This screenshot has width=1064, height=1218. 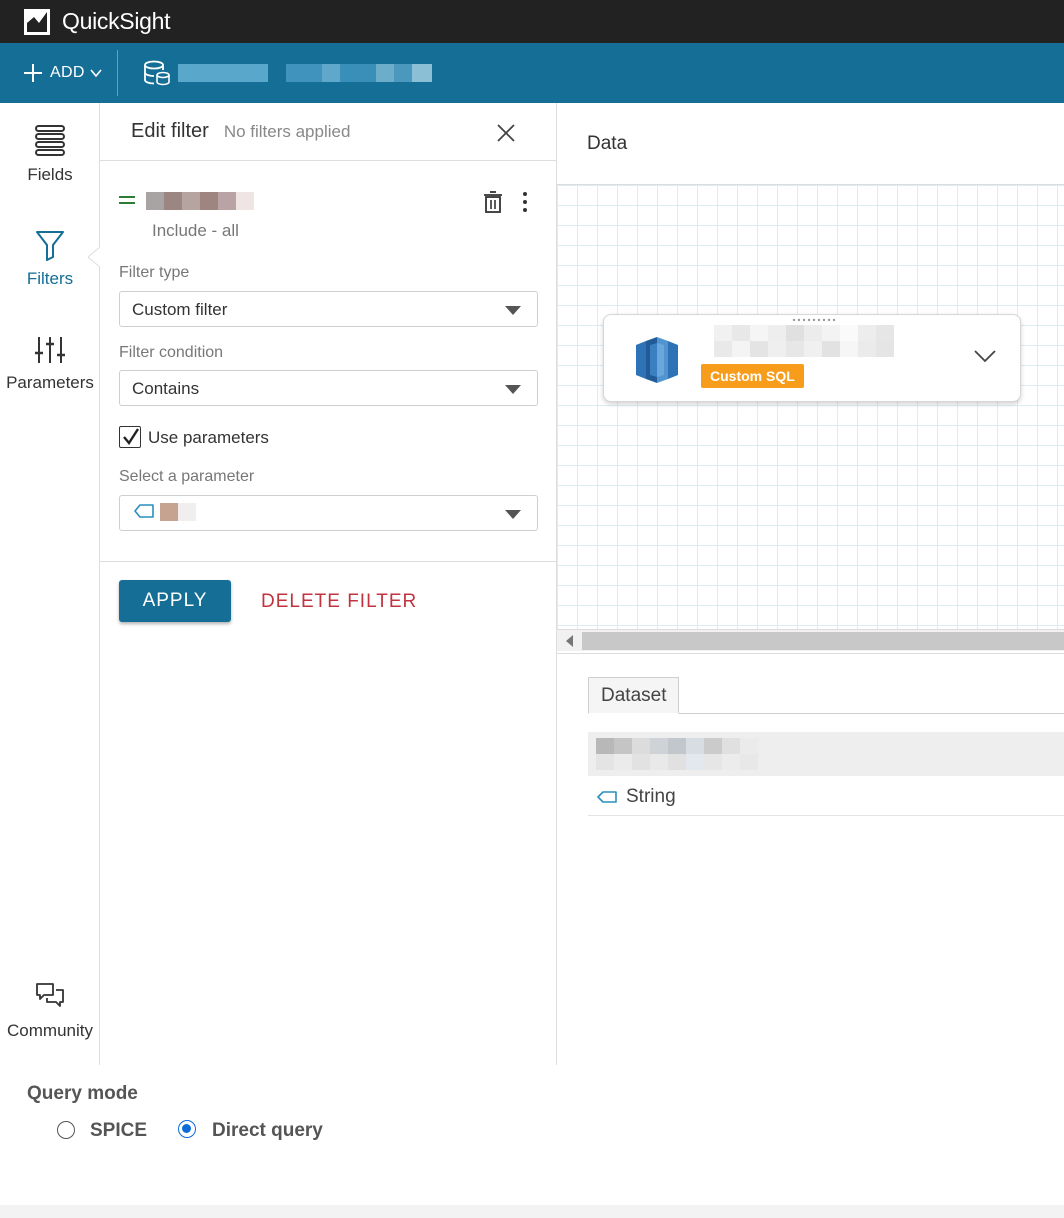 I want to click on select-parameter-select, so click(x=328, y=513).